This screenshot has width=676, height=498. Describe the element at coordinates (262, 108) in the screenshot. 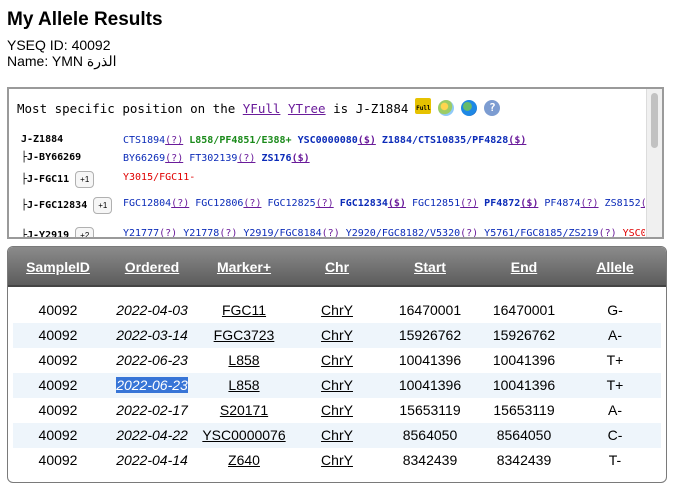

I see `yfull-link: YFull` at that location.